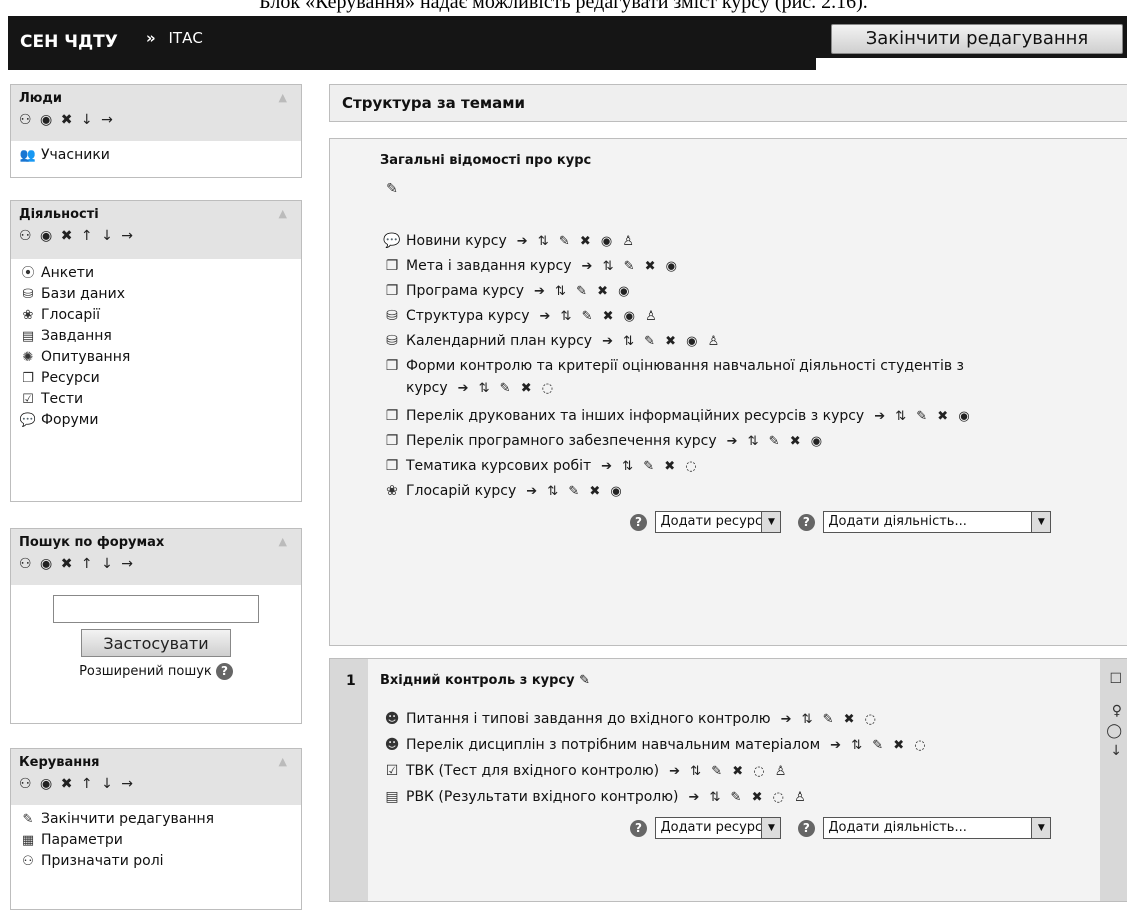 The image size is (1127, 910). I want to click on block-link: ▤ Завдання, so click(156, 336).